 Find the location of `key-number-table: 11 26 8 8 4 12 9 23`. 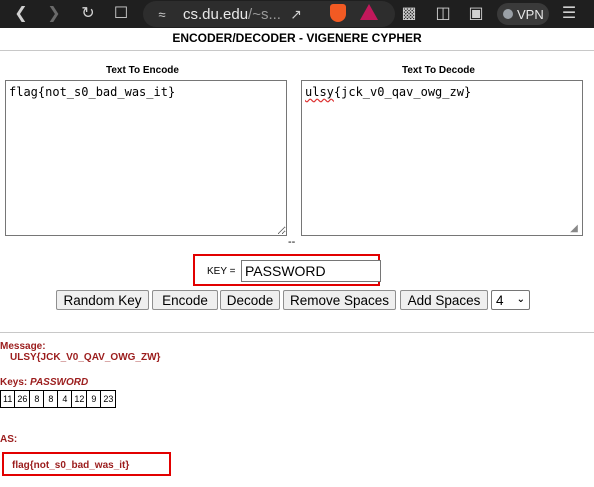

key-number-table: 11 26 8 8 4 12 9 23 is located at coordinates (58, 399).